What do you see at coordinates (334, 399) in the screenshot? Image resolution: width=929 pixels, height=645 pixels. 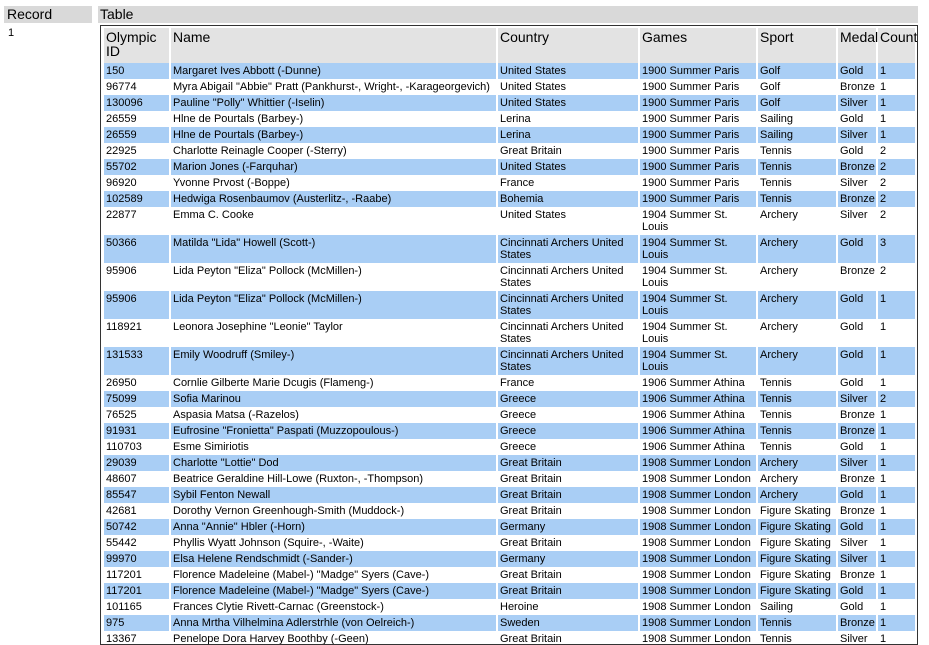 I see `cell-name: Sofia Marinou` at bounding box center [334, 399].